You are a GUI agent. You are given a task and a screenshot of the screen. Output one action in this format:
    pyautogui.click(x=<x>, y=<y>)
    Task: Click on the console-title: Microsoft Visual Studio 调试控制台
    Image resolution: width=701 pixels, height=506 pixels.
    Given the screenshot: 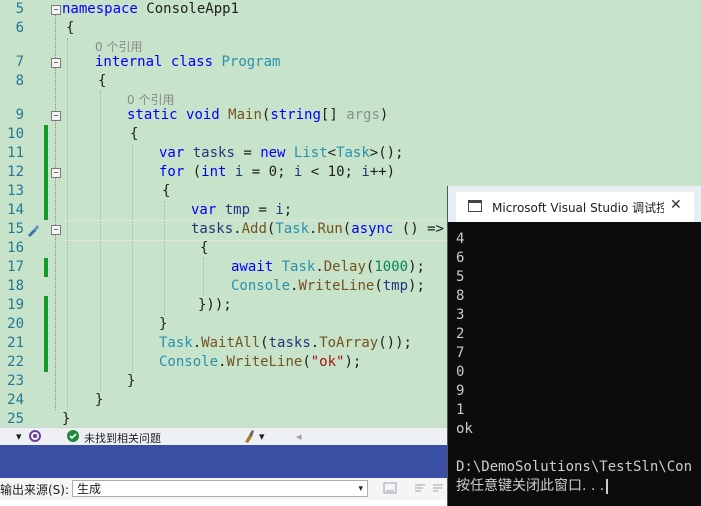 What is the action you would take?
    pyautogui.click(x=578, y=208)
    